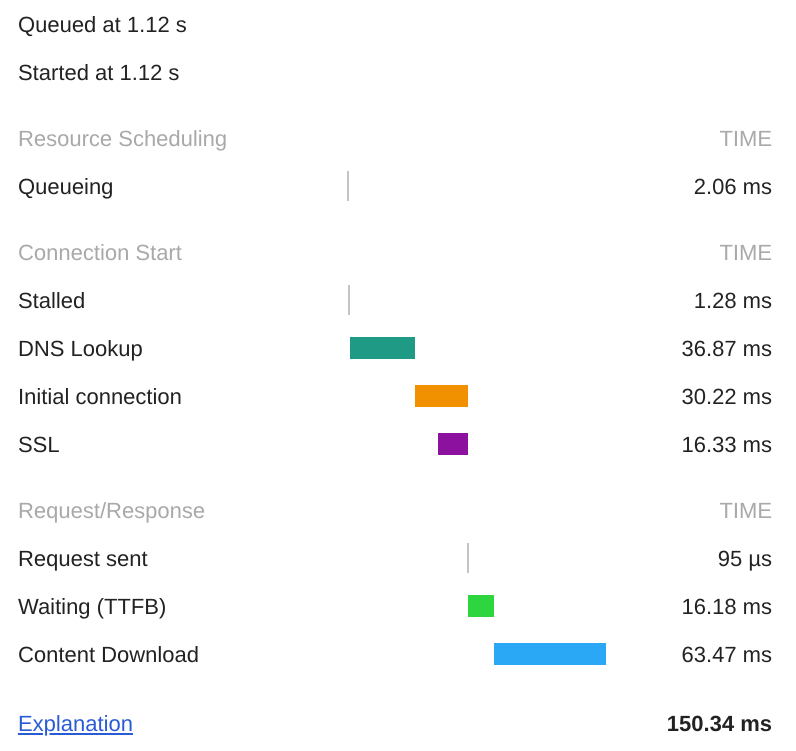  Describe the element at coordinates (744, 558) in the screenshot. I see `timing-value: 95 µs` at that location.